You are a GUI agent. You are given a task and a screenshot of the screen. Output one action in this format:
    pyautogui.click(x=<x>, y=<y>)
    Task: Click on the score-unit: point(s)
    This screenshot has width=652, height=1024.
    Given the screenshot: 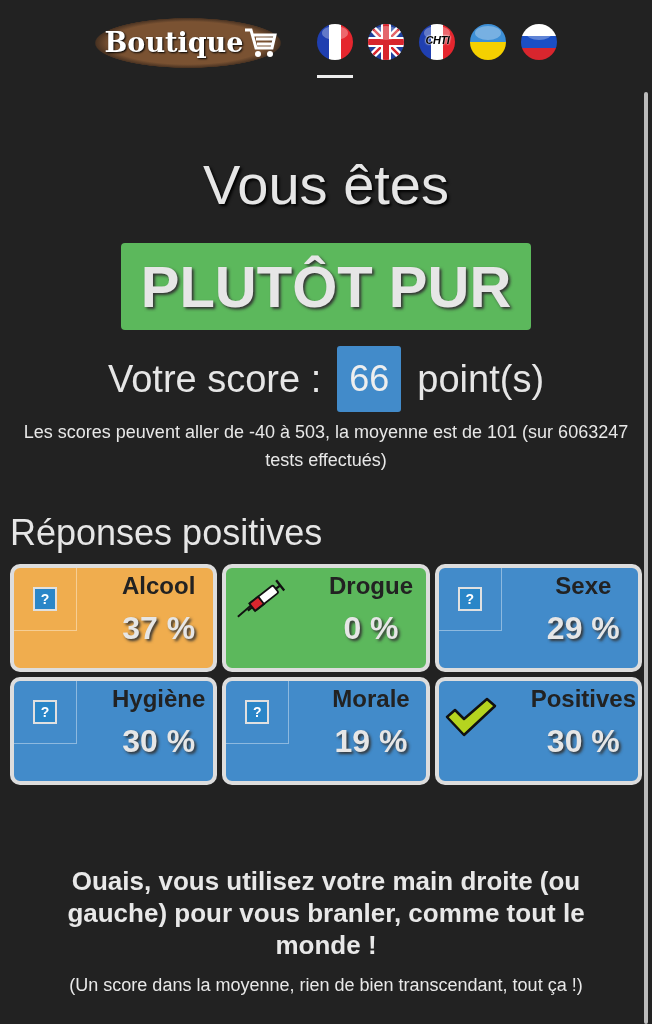 What is the action you would take?
    pyautogui.click(x=481, y=379)
    